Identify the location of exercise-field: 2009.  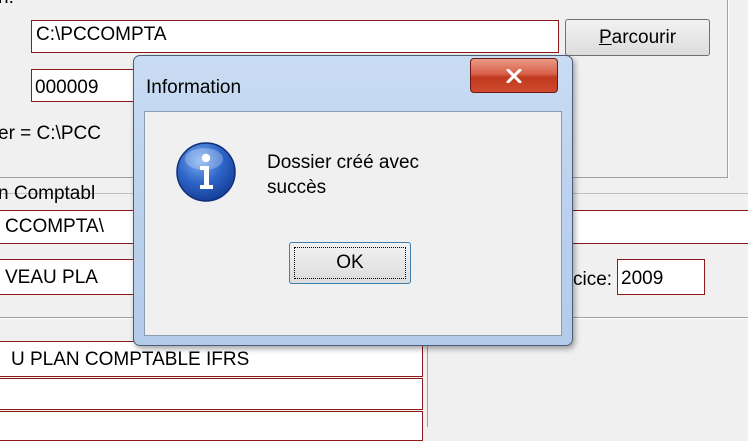
(661, 277).